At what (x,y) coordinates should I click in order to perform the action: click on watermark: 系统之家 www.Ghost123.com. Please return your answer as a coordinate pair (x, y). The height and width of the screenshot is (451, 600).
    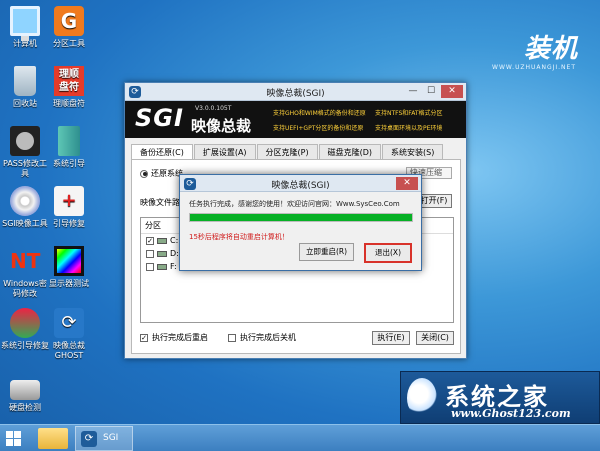
    Looking at the image, I should click on (500, 397).